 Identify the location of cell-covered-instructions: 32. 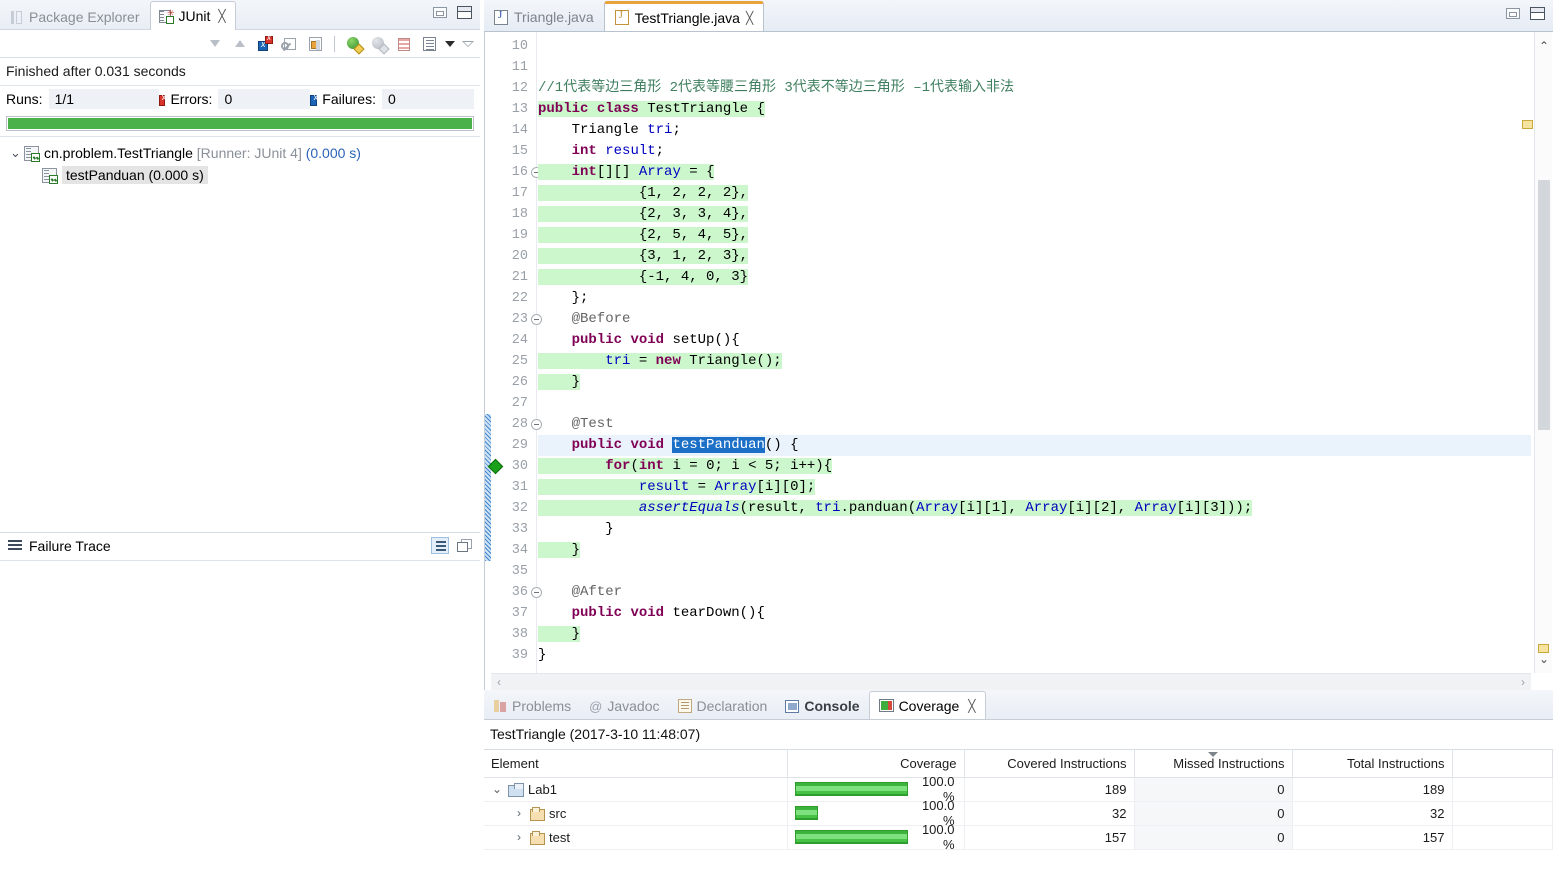
(1049, 813).